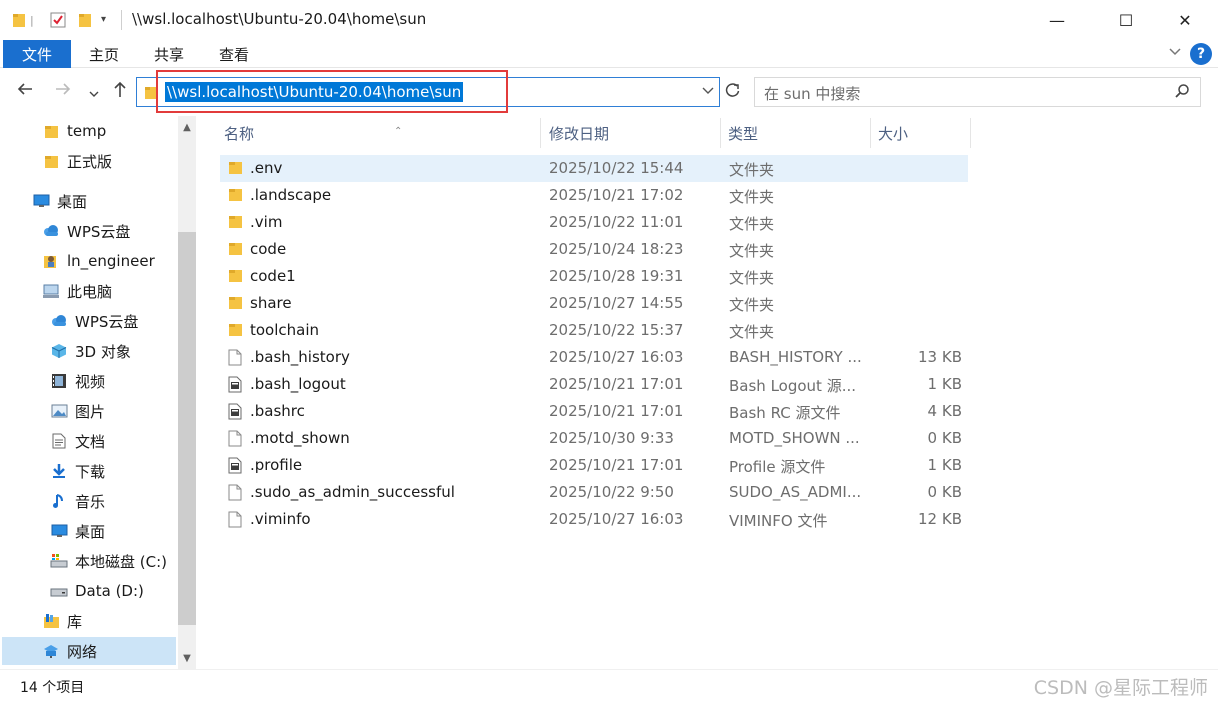 This screenshot has height=702, width=1218. What do you see at coordinates (940, 357) in the screenshot?
I see `file-size: 13 KB` at bounding box center [940, 357].